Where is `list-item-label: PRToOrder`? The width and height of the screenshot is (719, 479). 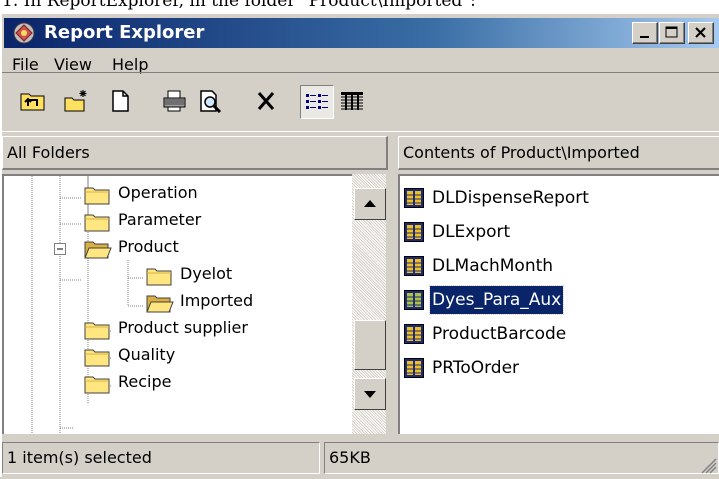
list-item-label: PRToOrder is located at coordinates (476, 368).